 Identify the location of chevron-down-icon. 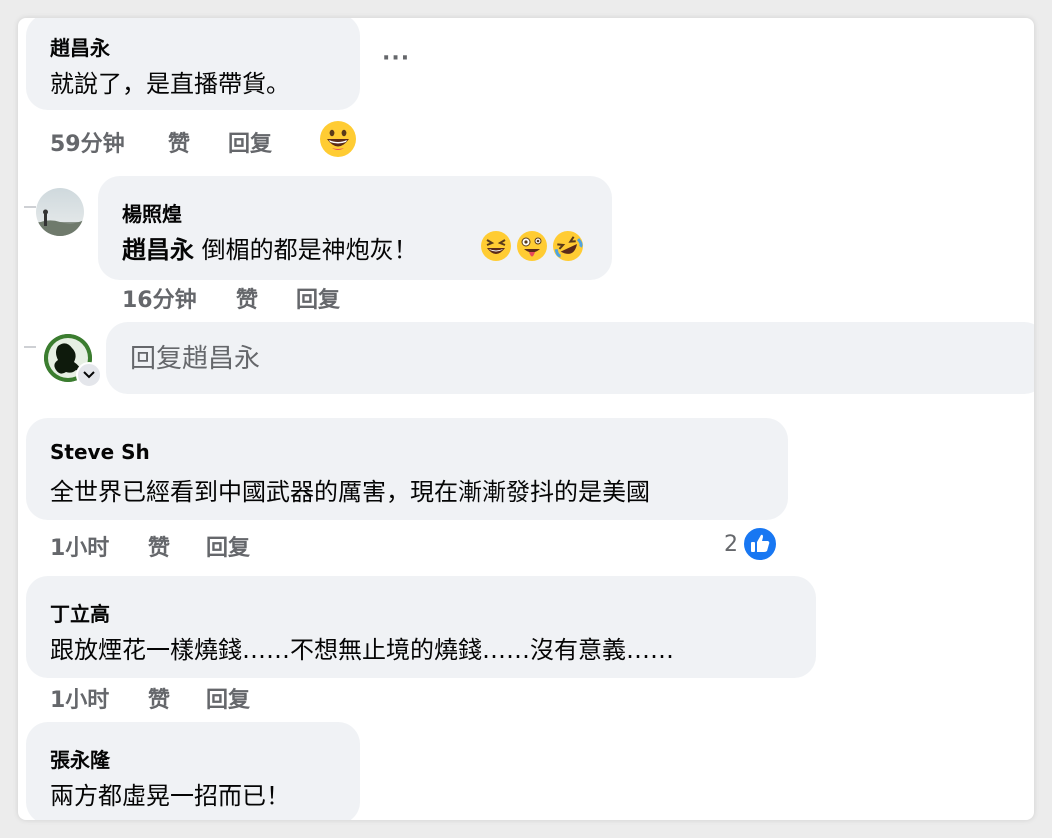
(89, 375).